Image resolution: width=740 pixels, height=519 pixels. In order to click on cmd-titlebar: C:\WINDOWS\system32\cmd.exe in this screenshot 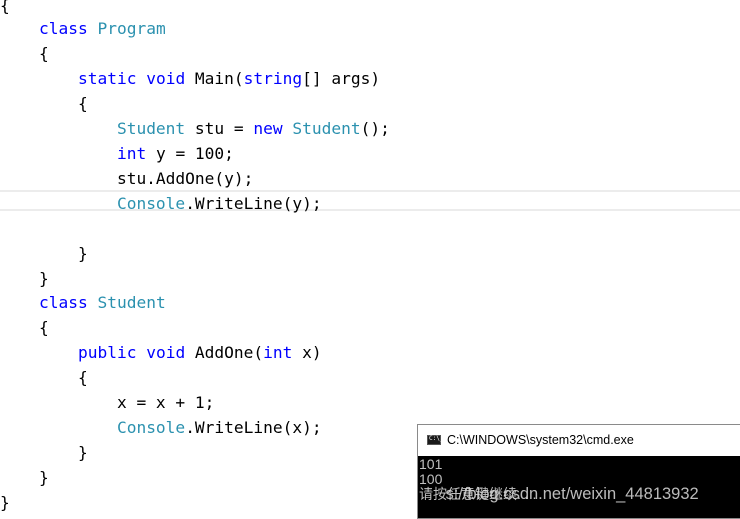, I will do `click(579, 440)`.